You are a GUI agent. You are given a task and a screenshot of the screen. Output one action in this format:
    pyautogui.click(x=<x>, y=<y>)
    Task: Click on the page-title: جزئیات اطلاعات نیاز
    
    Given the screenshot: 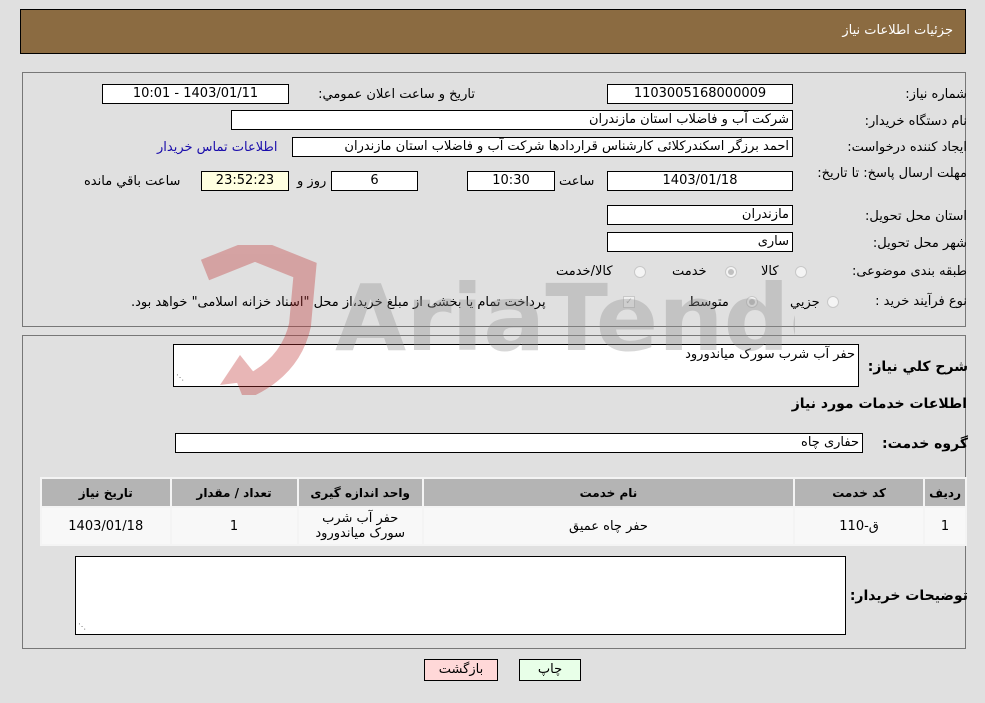 What is the action you would take?
    pyautogui.click(x=897, y=30)
    